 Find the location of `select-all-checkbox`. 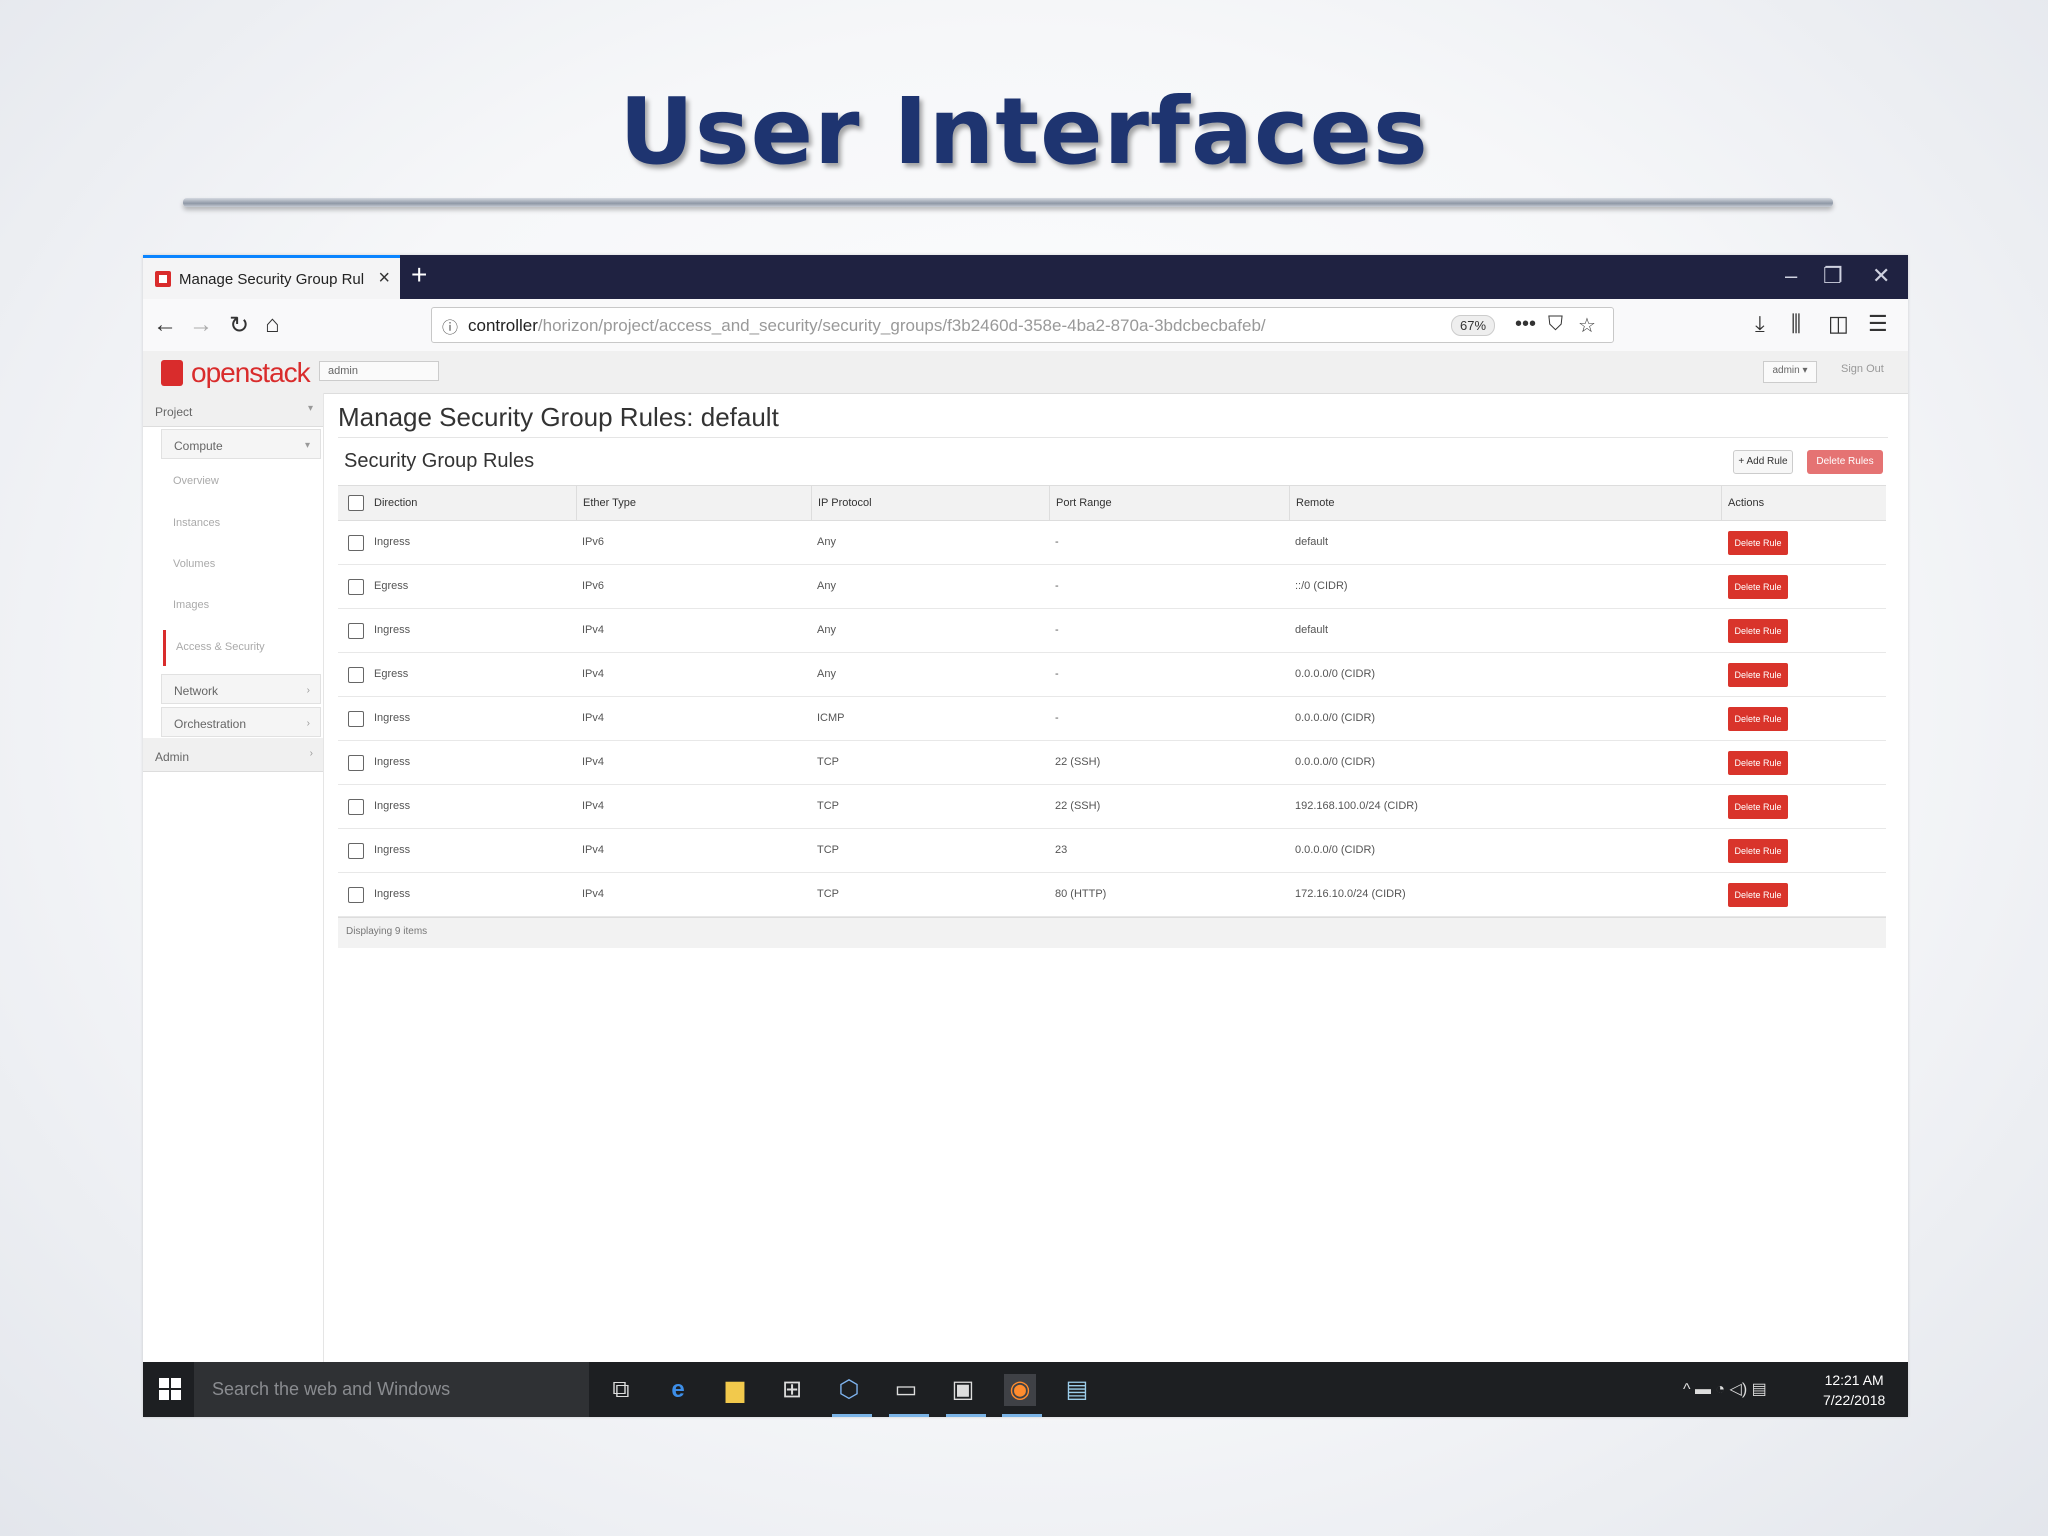

select-all-checkbox is located at coordinates (356, 503).